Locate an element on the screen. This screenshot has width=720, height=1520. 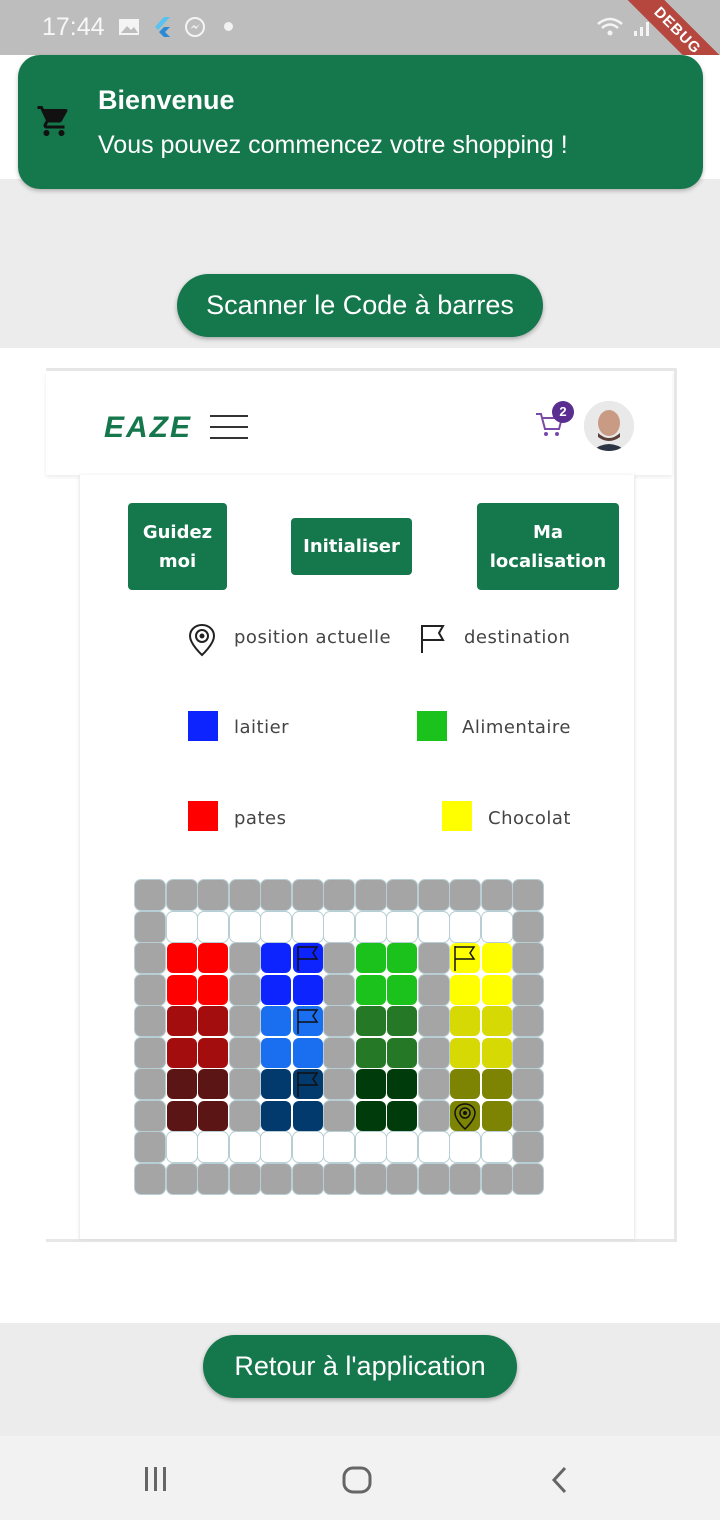
recent-apps-icon is located at coordinates (156, 1479).